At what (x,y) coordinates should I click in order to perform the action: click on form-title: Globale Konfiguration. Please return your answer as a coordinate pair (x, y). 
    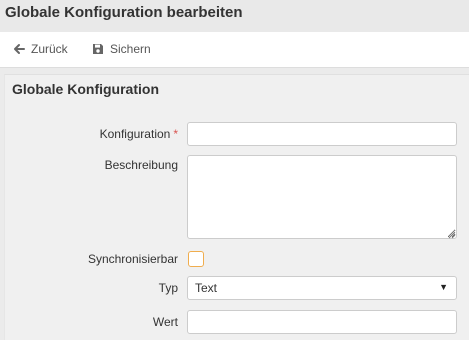
    Looking at the image, I should click on (85, 89).